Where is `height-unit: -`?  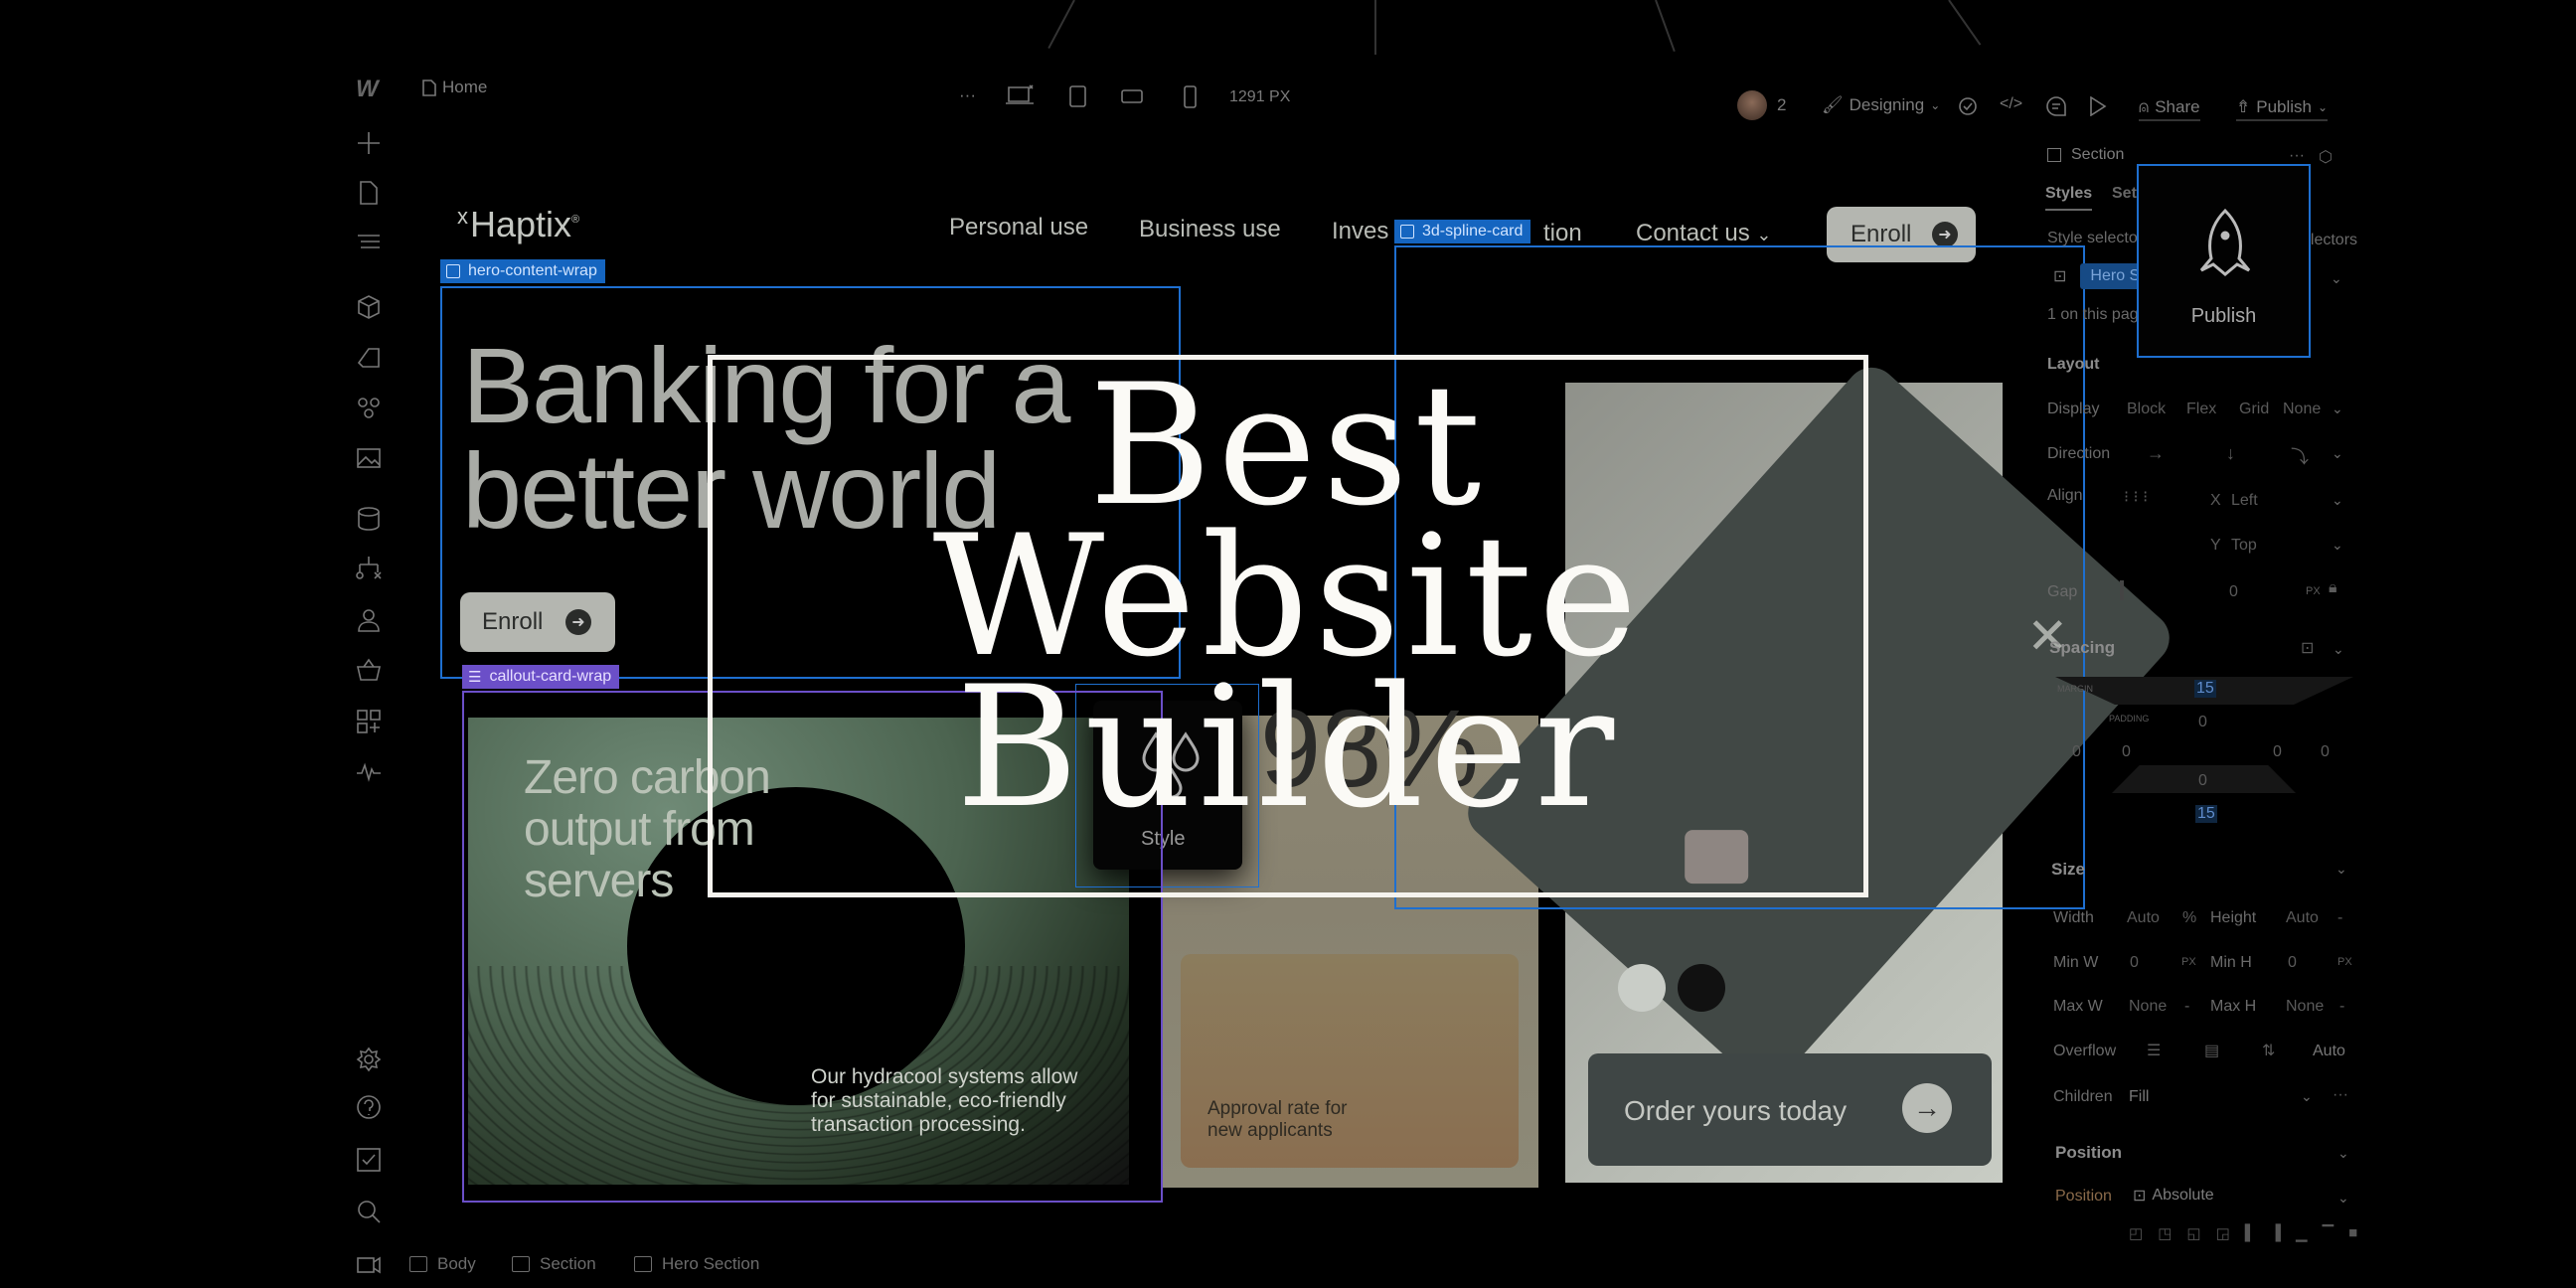
height-unit: - is located at coordinates (2339, 918).